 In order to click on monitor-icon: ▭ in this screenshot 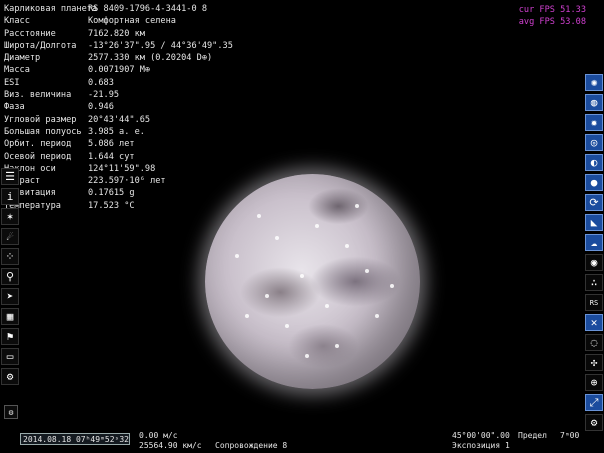, I will do `click(10, 356)`.